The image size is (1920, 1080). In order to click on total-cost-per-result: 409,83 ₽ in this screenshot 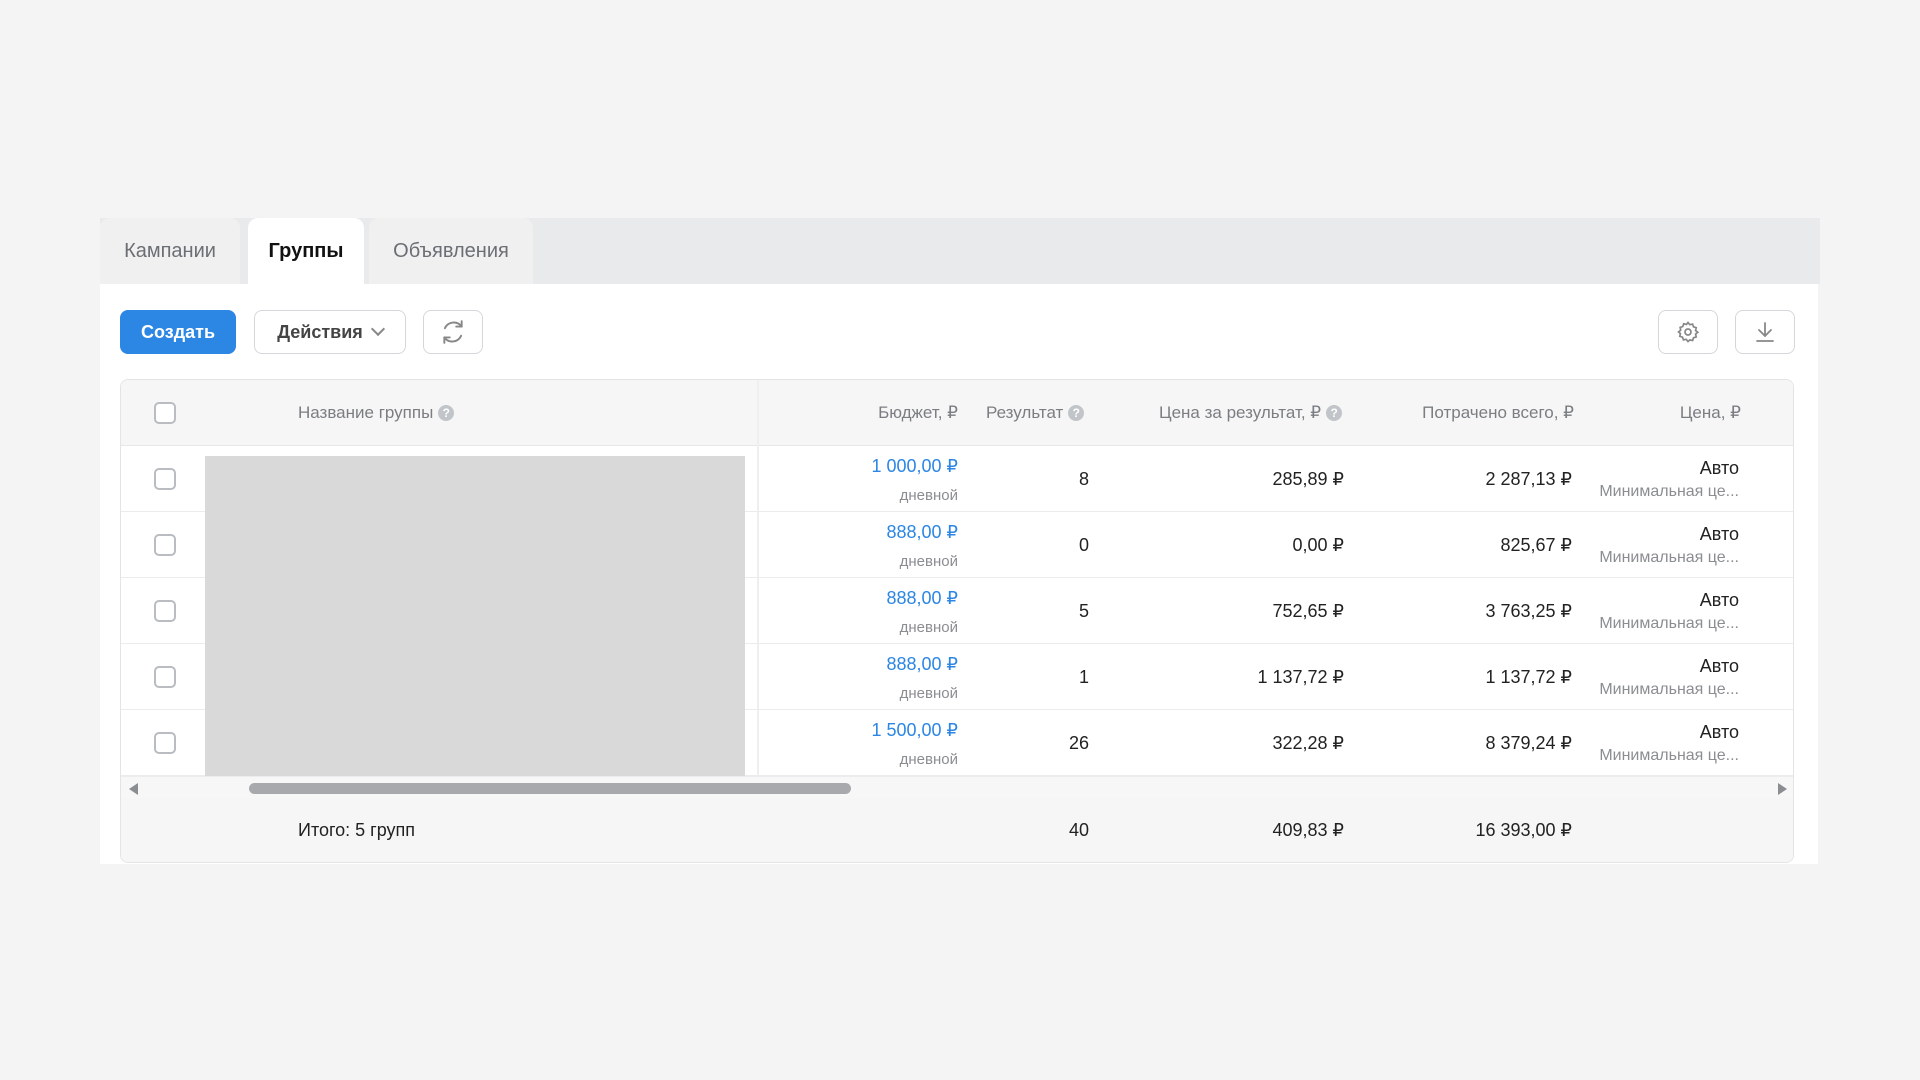, I will do `click(1308, 830)`.